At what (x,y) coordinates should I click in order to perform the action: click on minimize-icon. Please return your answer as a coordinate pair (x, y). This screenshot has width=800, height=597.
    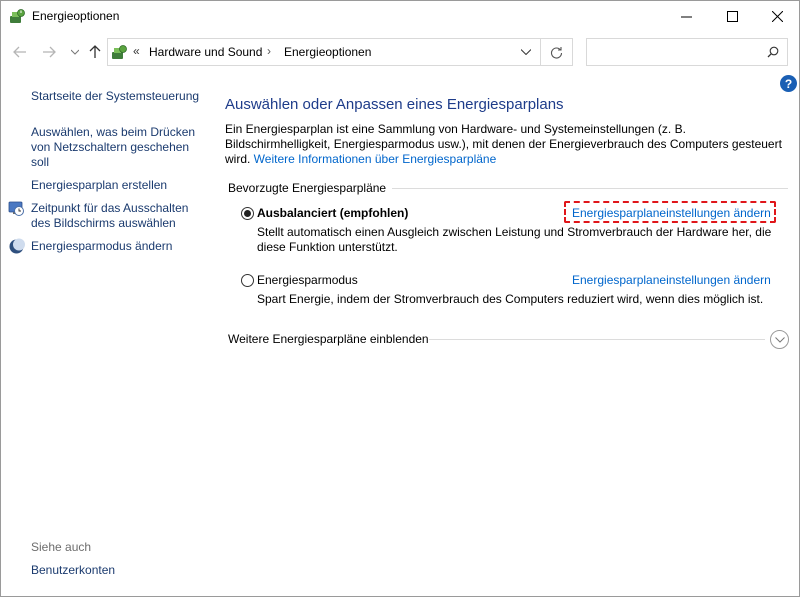
    Looking at the image, I should click on (686, 17).